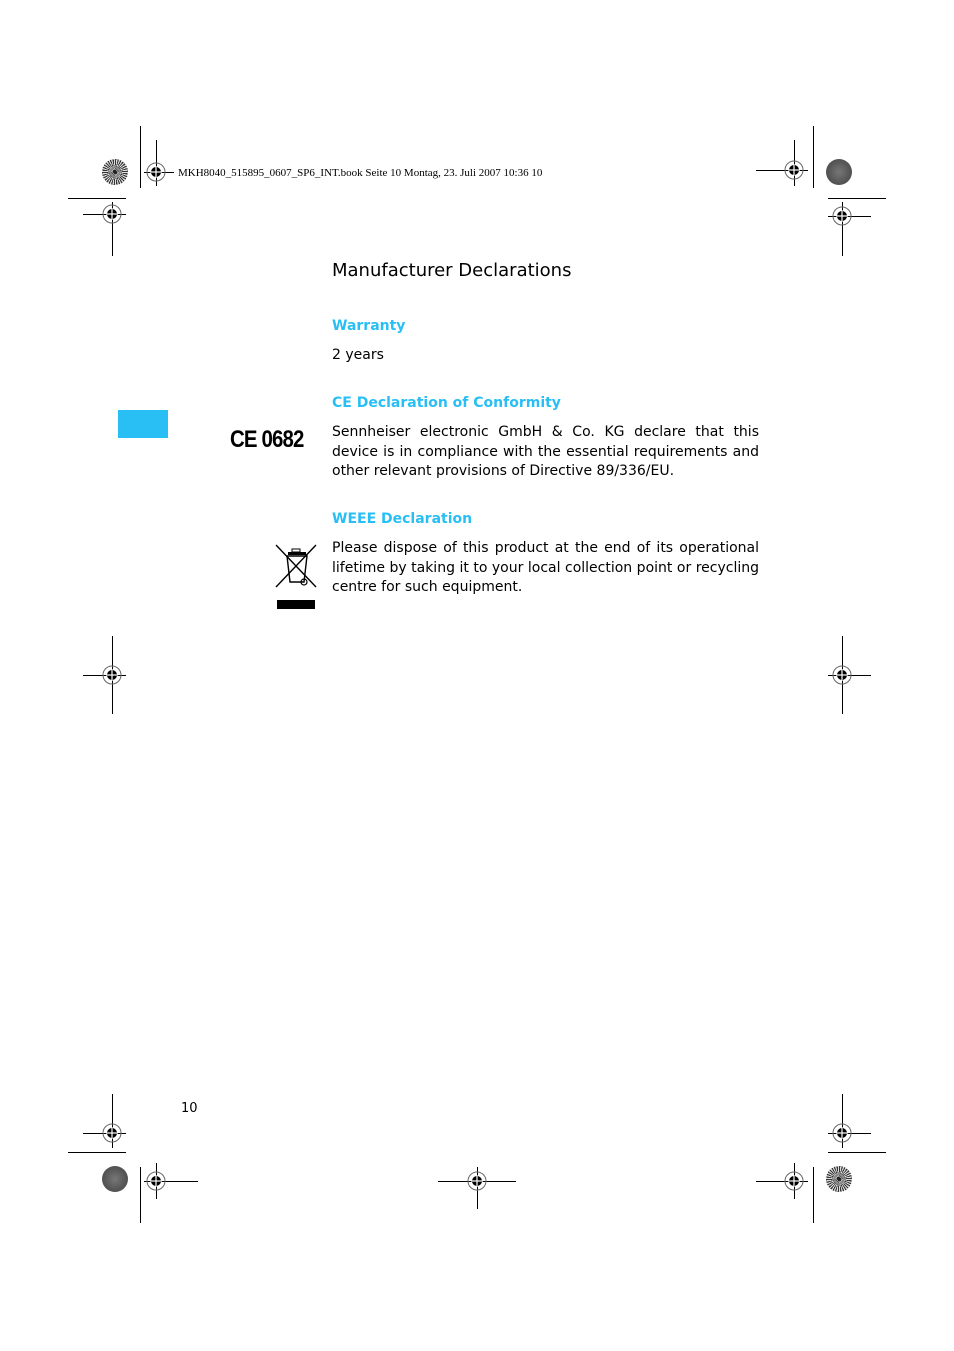 This screenshot has width=954, height=1351. I want to click on warranty-text: 2 years, so click(358, 355).